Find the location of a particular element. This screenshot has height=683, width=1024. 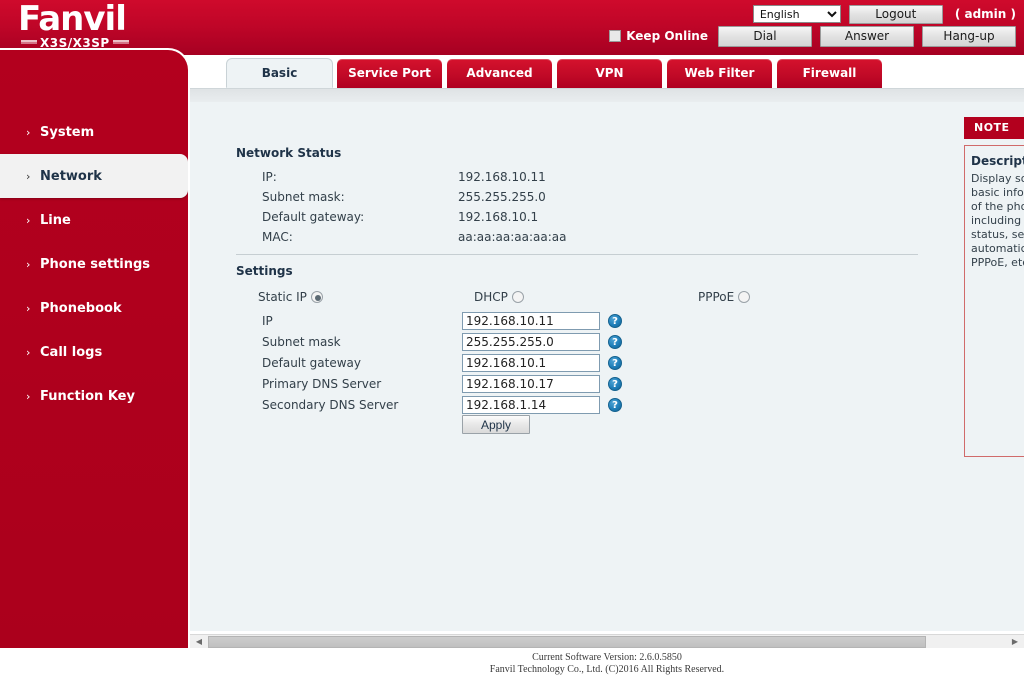

field-input-subnet-mask is located at coordinates (531, 342).